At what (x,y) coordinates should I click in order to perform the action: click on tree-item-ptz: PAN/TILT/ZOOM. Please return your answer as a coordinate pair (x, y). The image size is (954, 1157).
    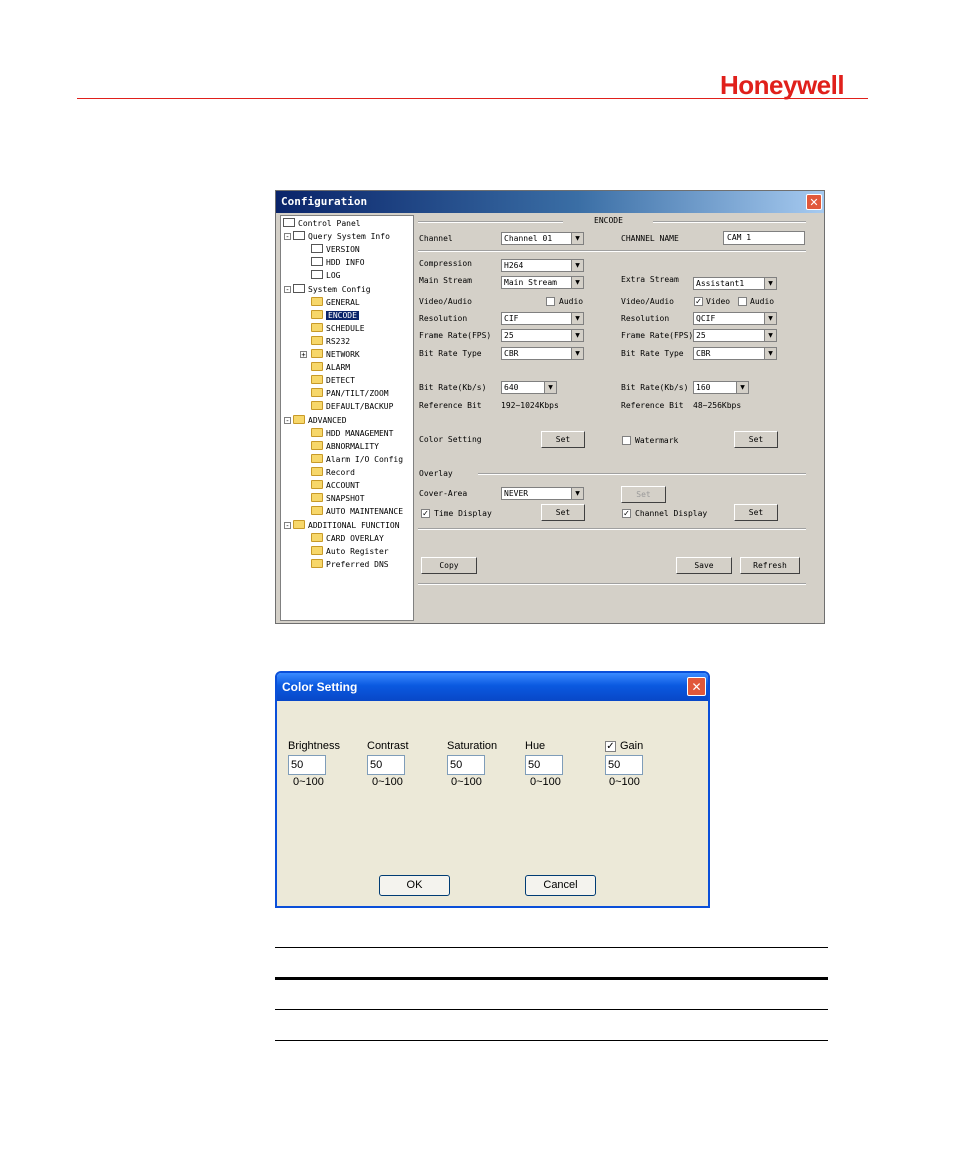
    Looking at the image, I should click on (350, 394).